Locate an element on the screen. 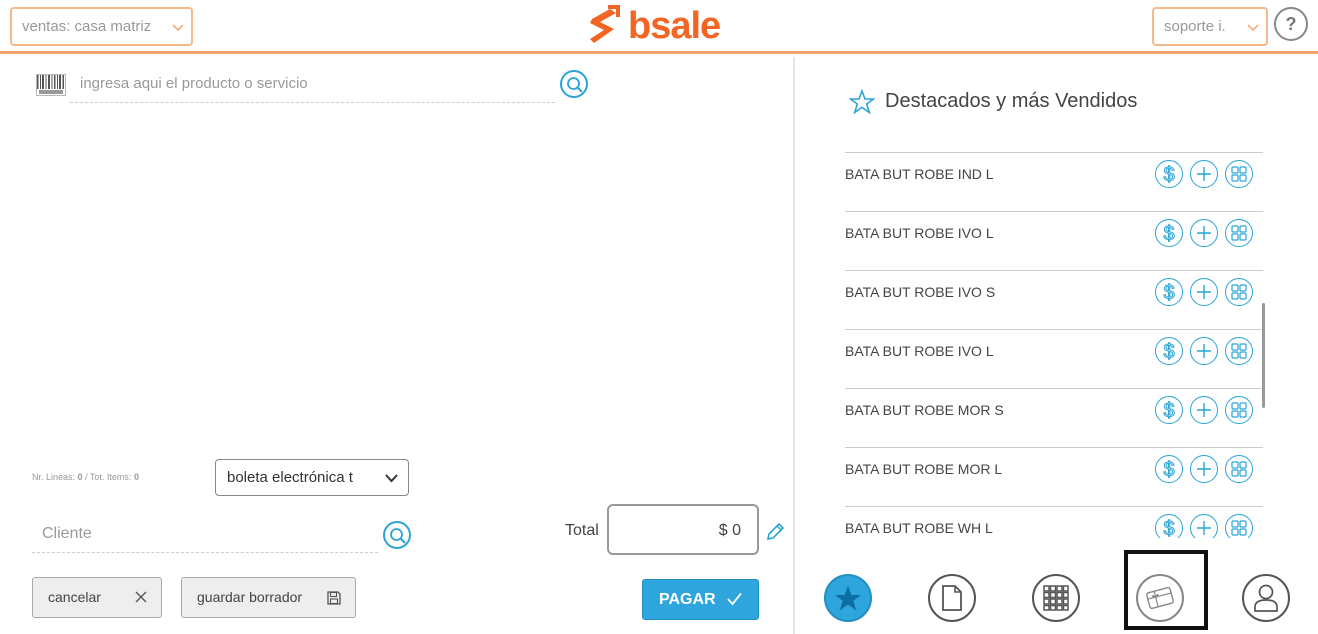 The height and width of the screenshot is (634, 1318). total-value: $ 0 is located at coordinates (683, 529).